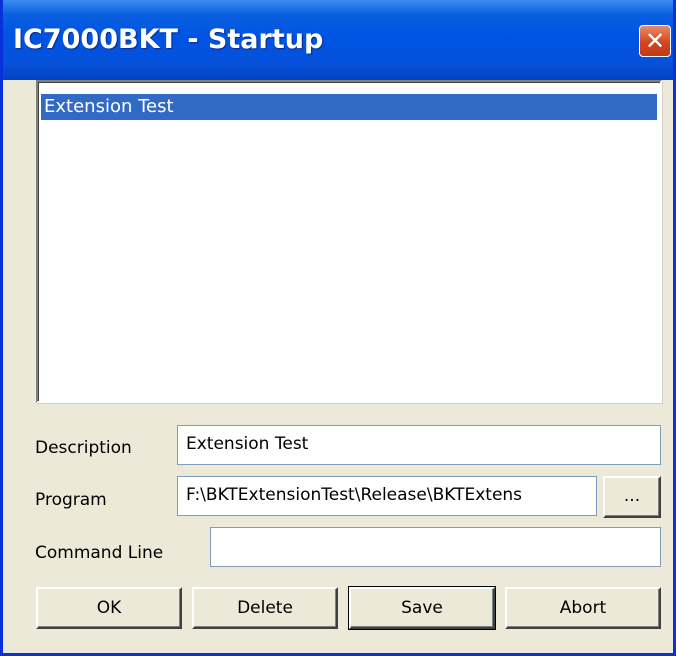 This screenshot has width=676, height=656. I want to click on abort-button-label: Abort, so click(583, 608).